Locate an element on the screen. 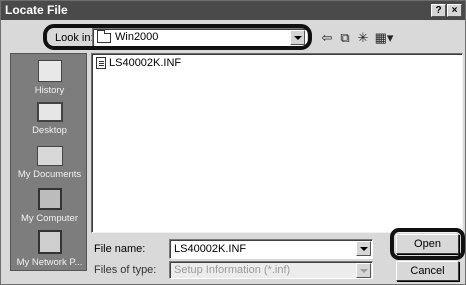  desktop-icon is located at coordinates (49, 112).